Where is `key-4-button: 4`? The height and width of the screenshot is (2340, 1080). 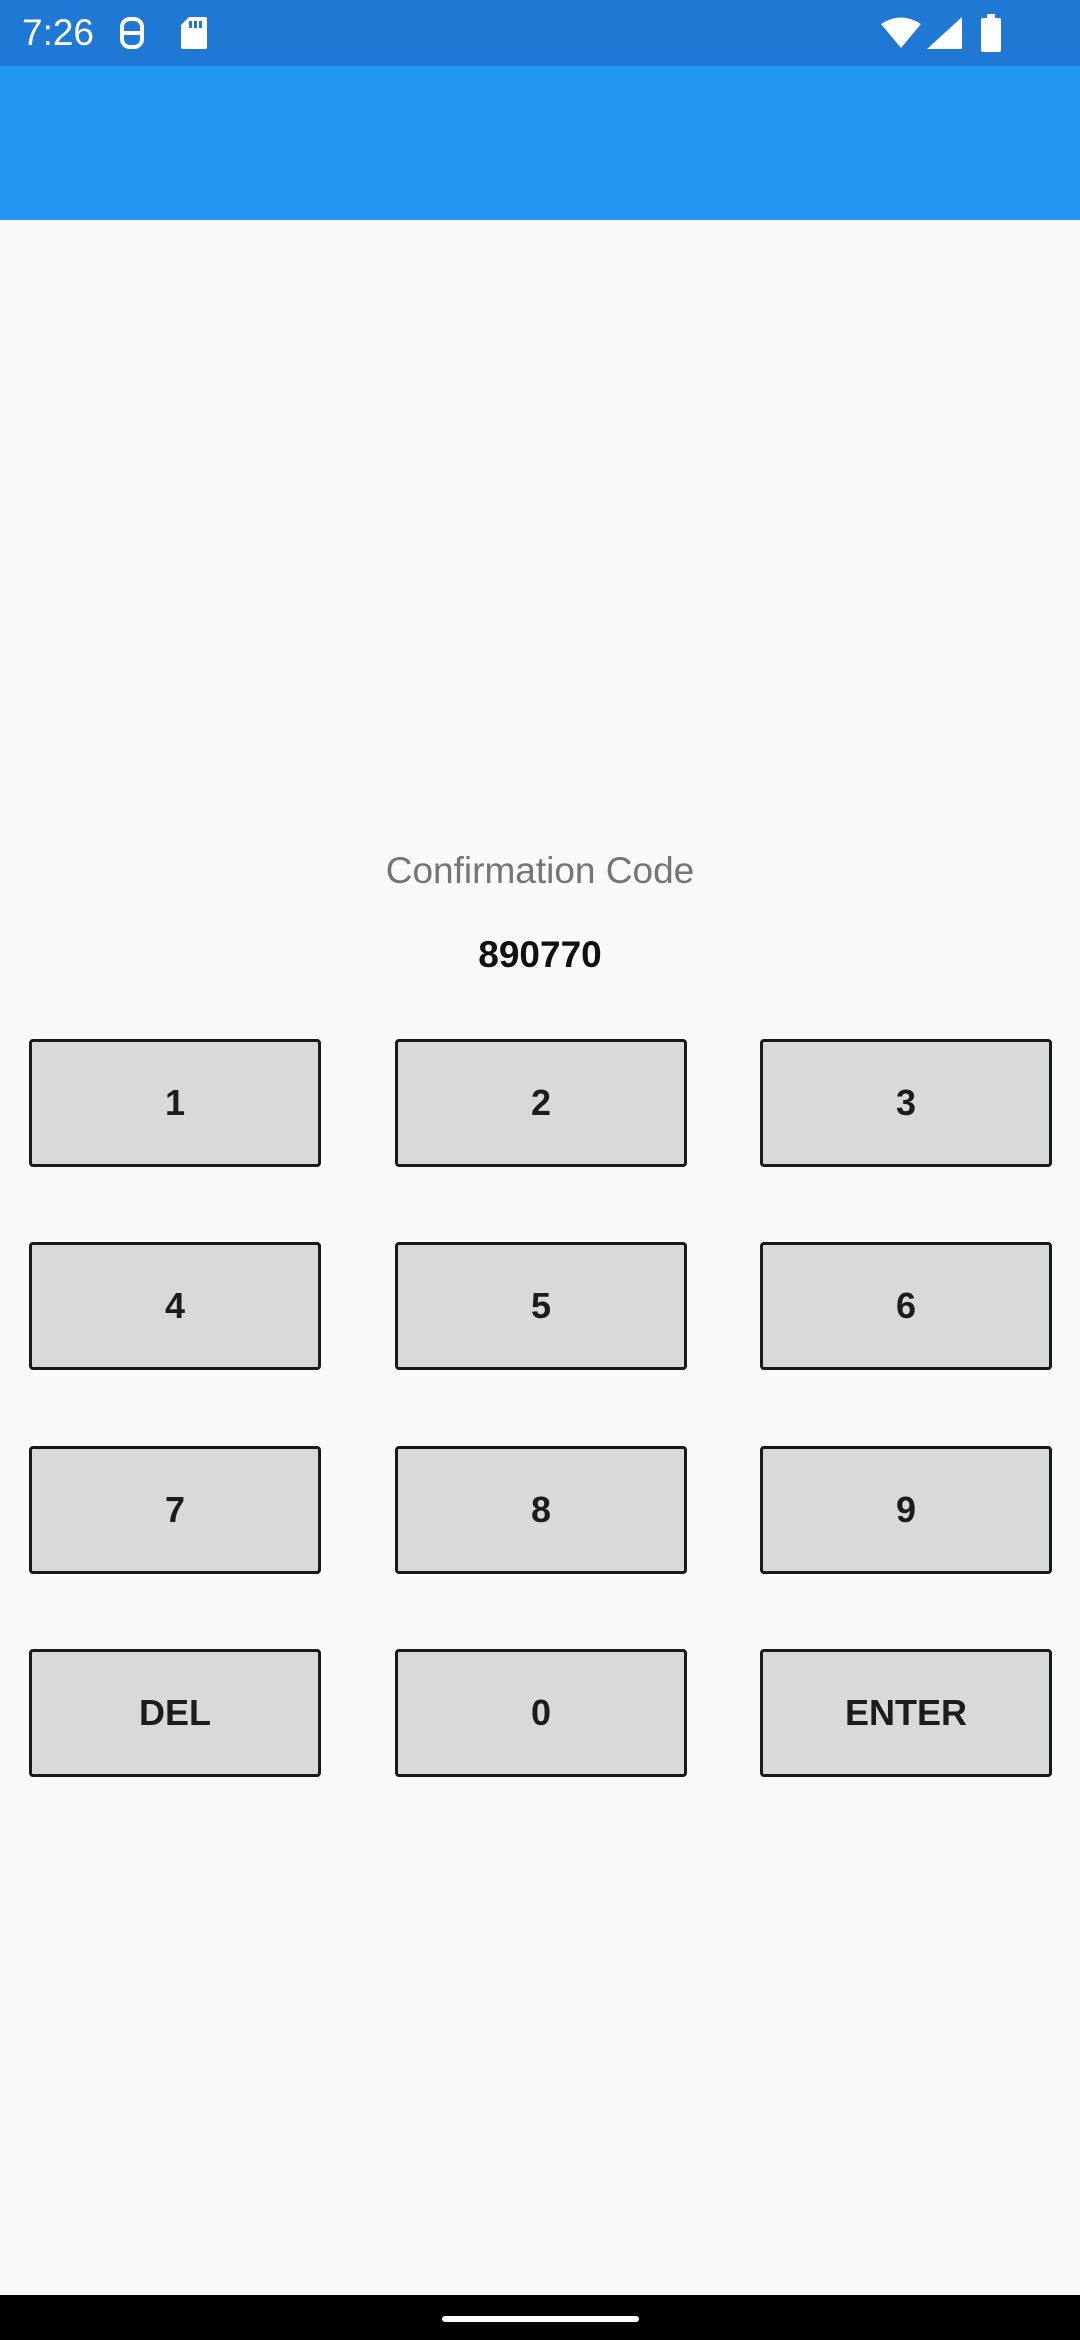
key-4-button: 4 is located at coordinates (175, 1306).